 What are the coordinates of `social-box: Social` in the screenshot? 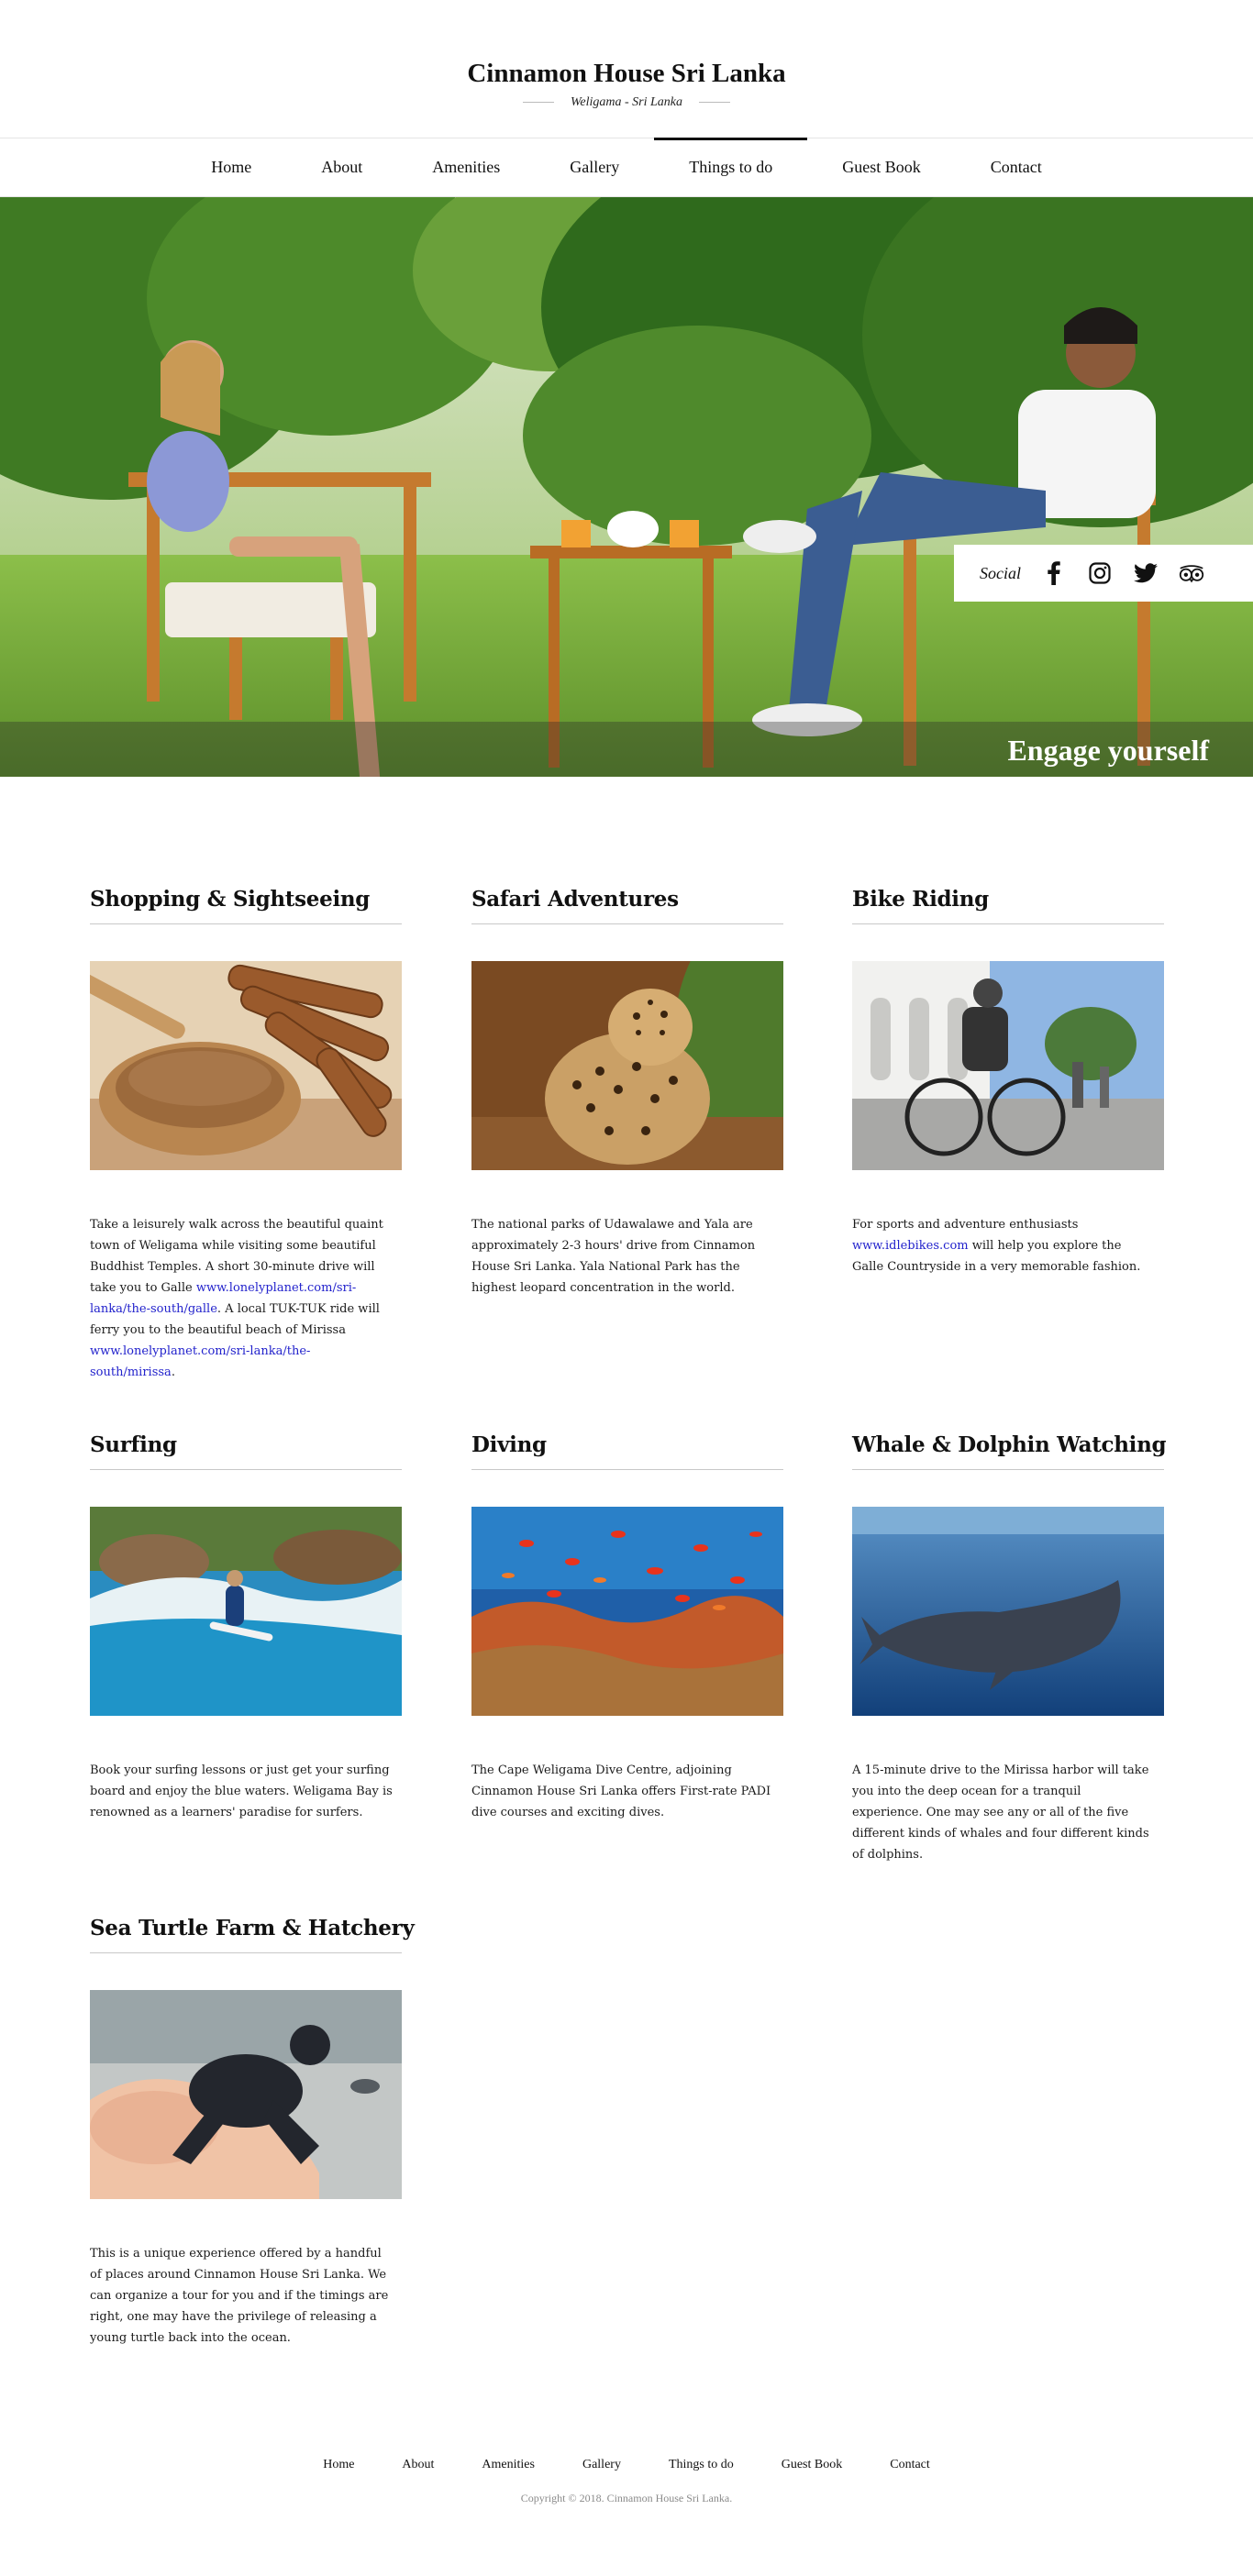 It's located at (1103, 573).